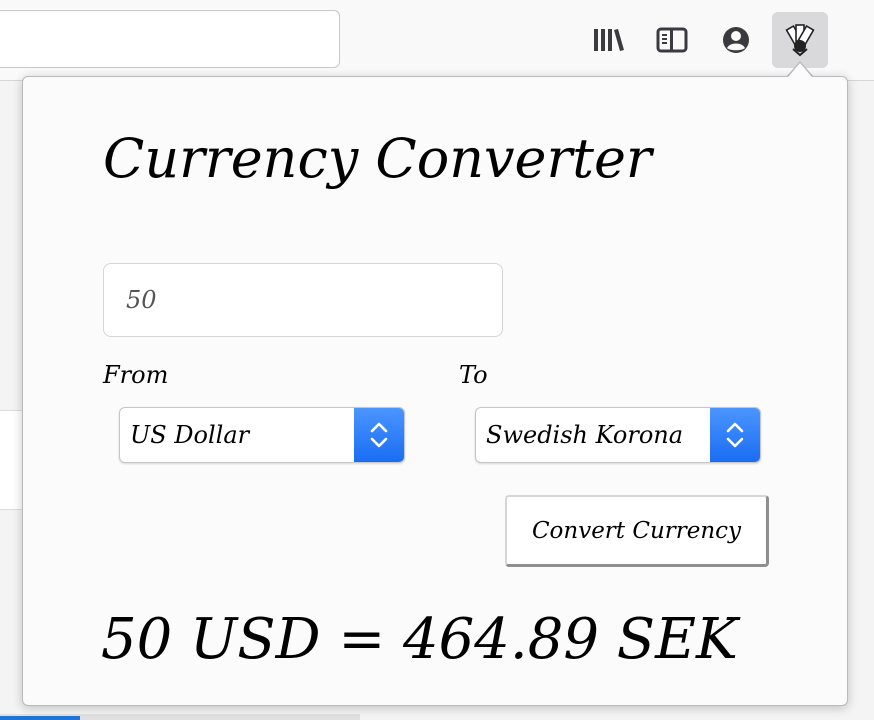 This screenshot has height=720, width=874. I want to click on from-currency-value: US Dollar, so click(190, 435).